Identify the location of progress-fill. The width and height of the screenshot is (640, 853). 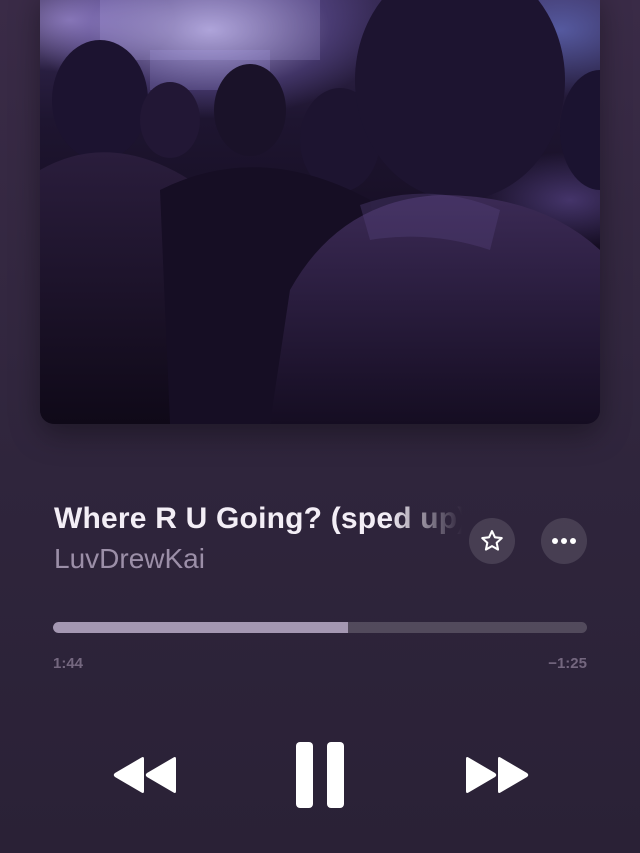
(200, 627).